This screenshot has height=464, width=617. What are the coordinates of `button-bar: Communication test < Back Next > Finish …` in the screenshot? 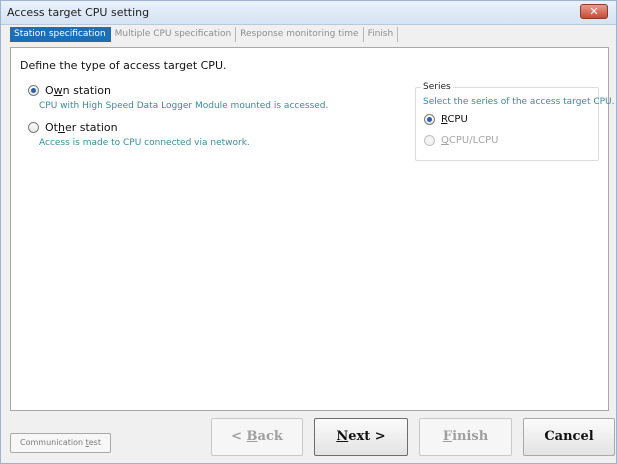 It's located at (308, 438).